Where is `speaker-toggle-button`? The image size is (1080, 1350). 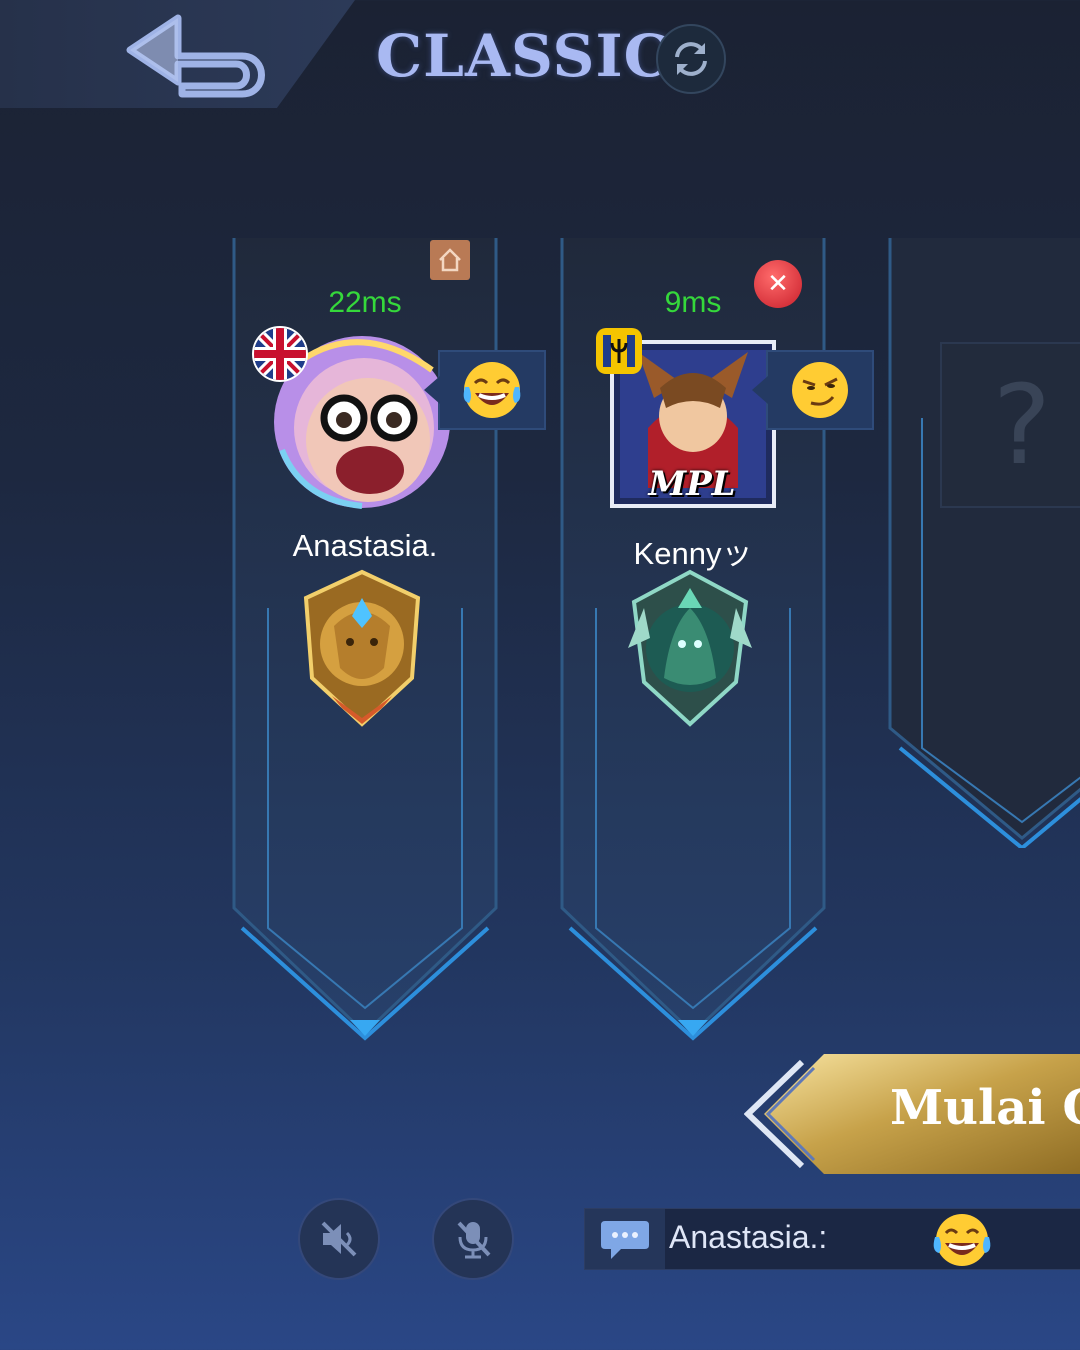
speaker-toggle-button is located at coordinates (339, 1239).